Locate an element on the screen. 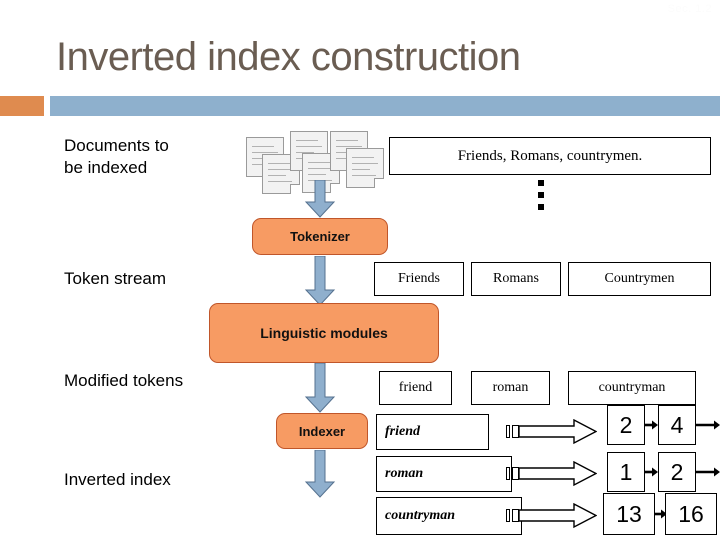  source-sentence-box: Friends, Romans, countrymen. is located at coordinates (550, 156).